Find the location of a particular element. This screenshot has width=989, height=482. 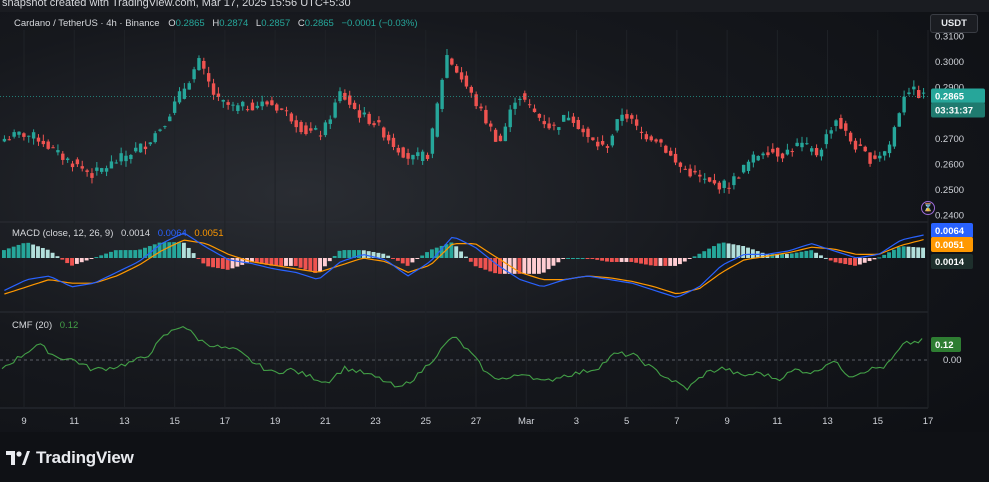

tradingview-logo-icon is located at coordinates (18, 458).